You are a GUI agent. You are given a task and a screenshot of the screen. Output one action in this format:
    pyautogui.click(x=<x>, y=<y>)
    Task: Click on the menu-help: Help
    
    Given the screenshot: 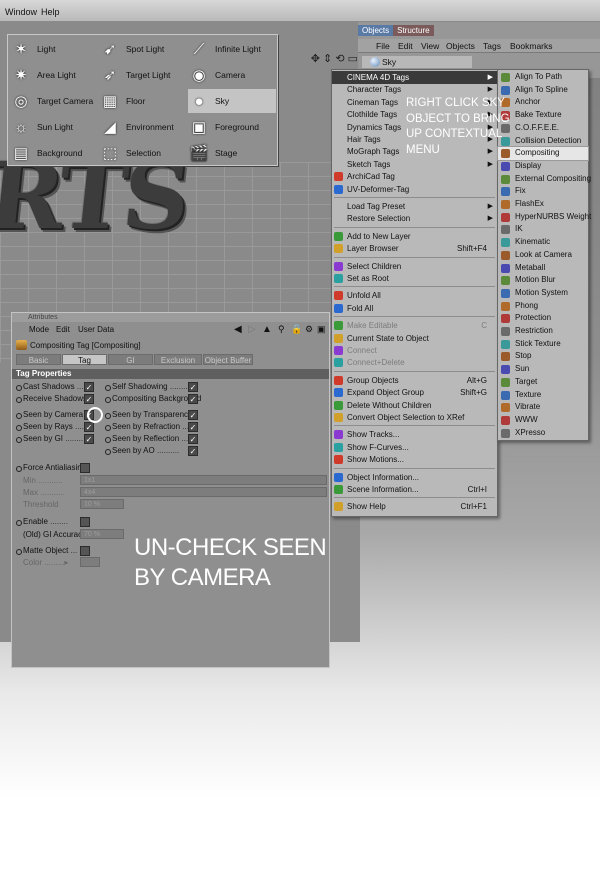 What is the action you would take?
    pyautogui.click(x=50, y=12)
    